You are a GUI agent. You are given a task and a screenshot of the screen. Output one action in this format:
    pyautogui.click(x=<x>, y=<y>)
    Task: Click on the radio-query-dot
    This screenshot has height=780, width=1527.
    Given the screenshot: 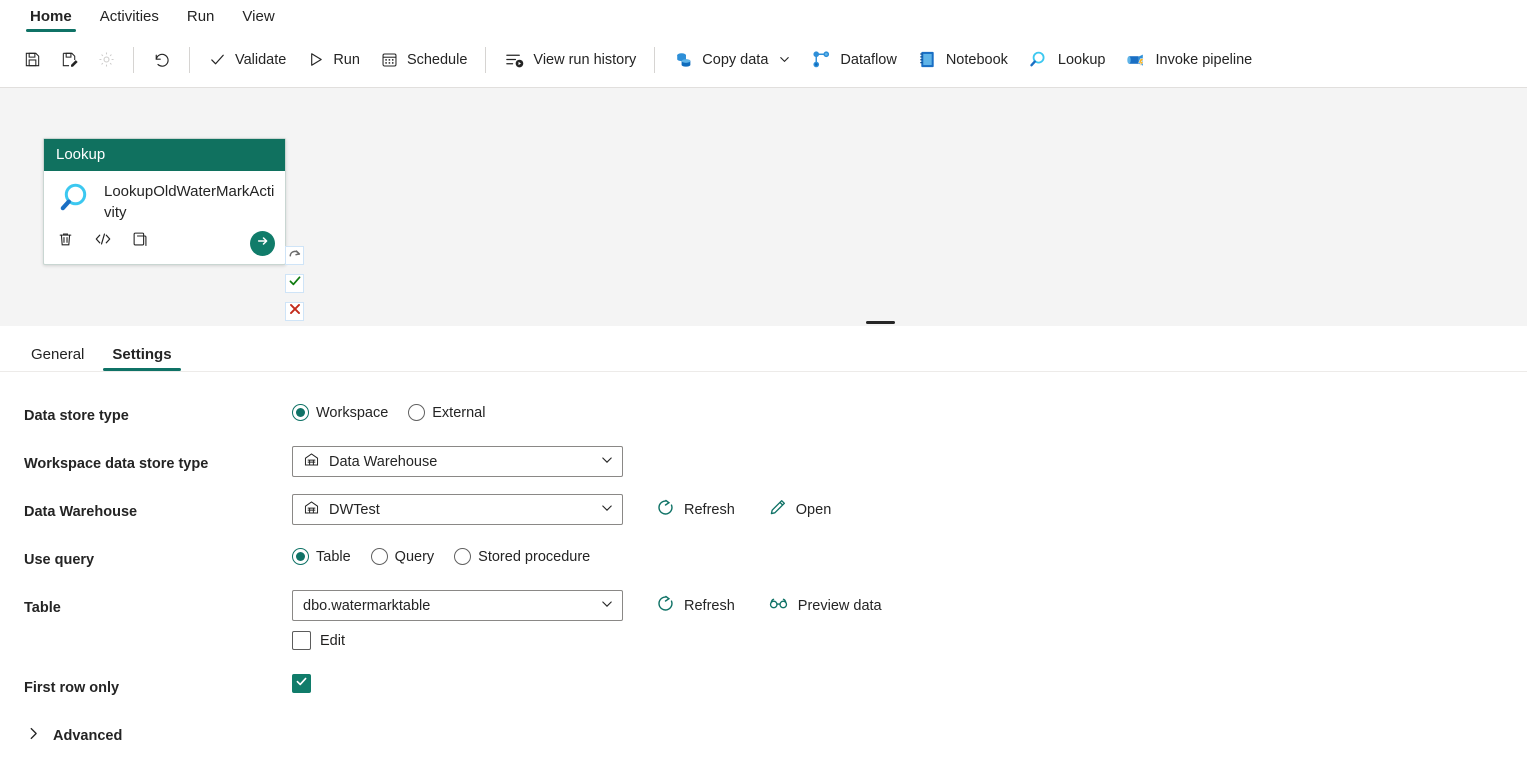 What is the action you would take?
    pyautogui.click(x=379, y=556)
    